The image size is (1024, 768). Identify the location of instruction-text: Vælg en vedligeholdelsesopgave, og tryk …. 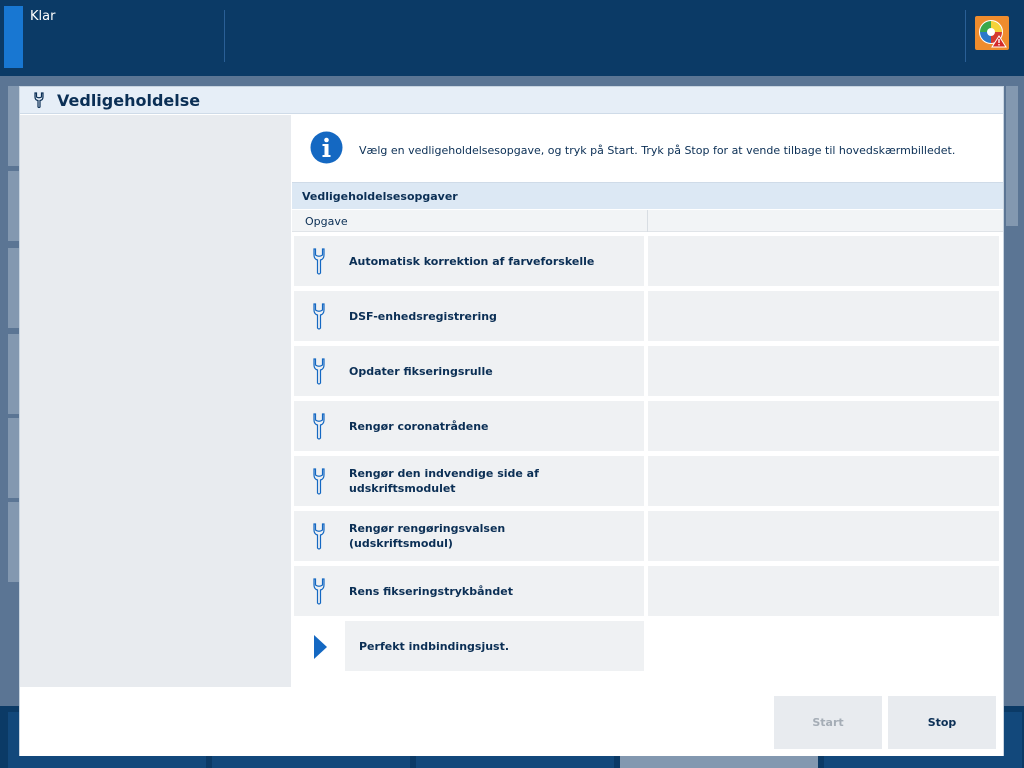
(657, 150).